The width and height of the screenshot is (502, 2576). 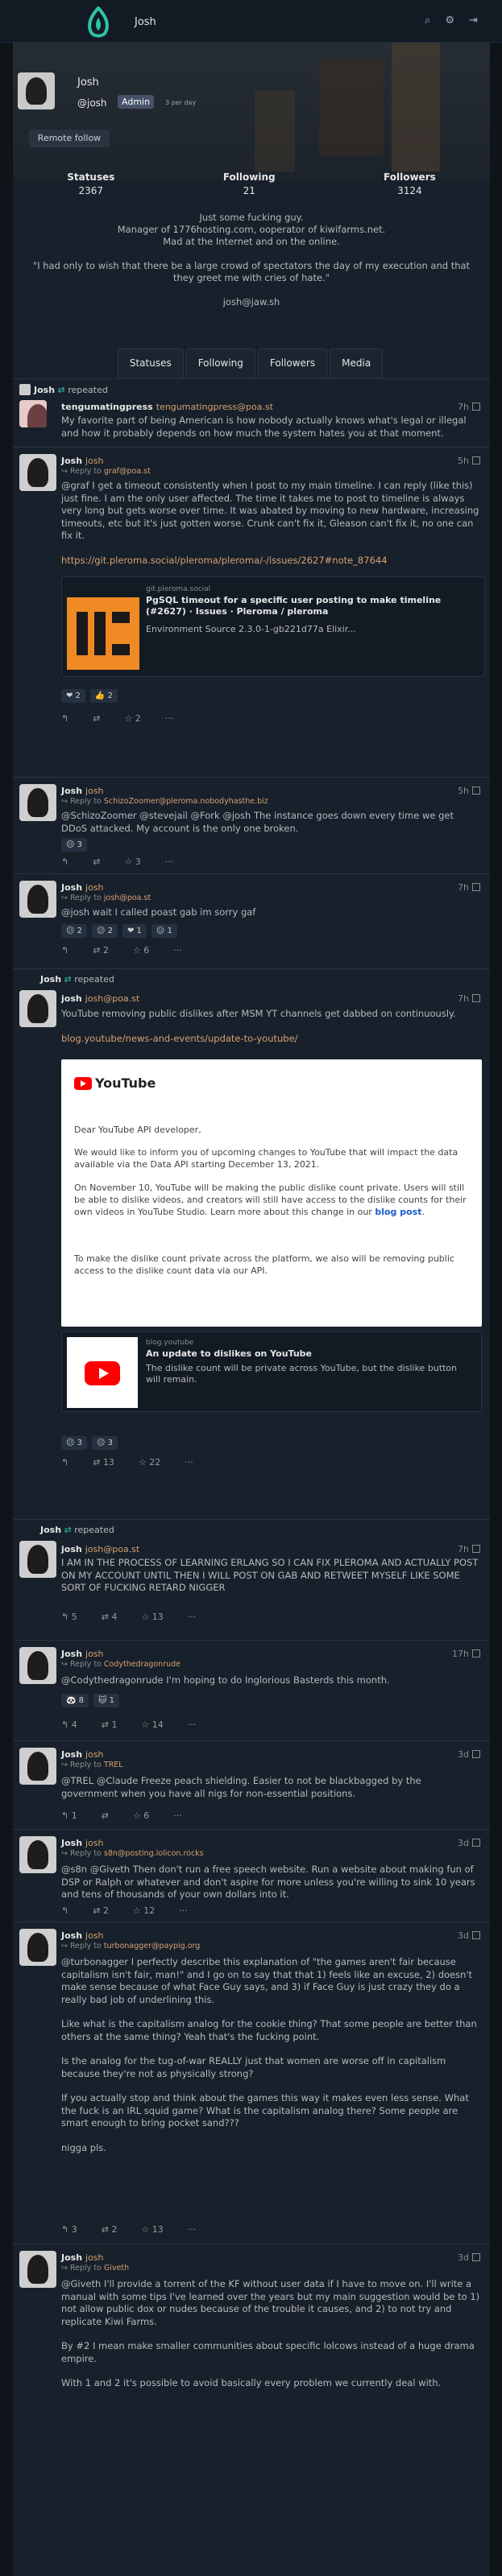 I want to click on profile-handle: @josh, so click(x=92, y=103).